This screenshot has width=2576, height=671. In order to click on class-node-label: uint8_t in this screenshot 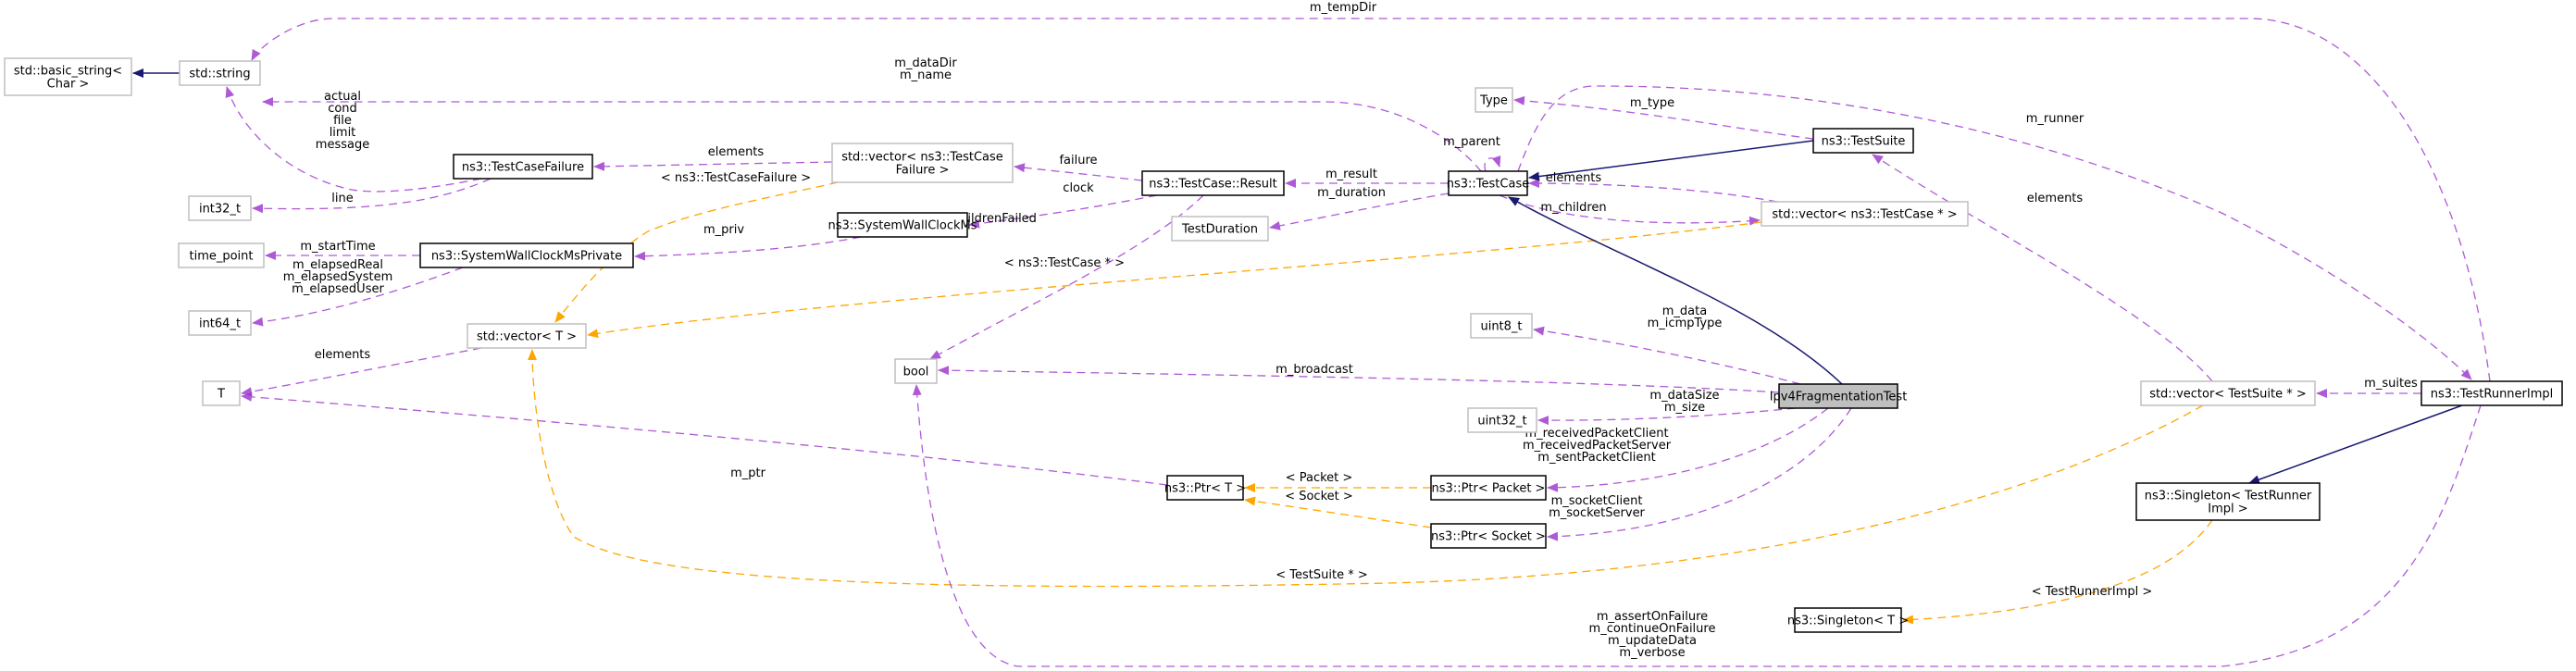, I will do `click(1501, 327)`.